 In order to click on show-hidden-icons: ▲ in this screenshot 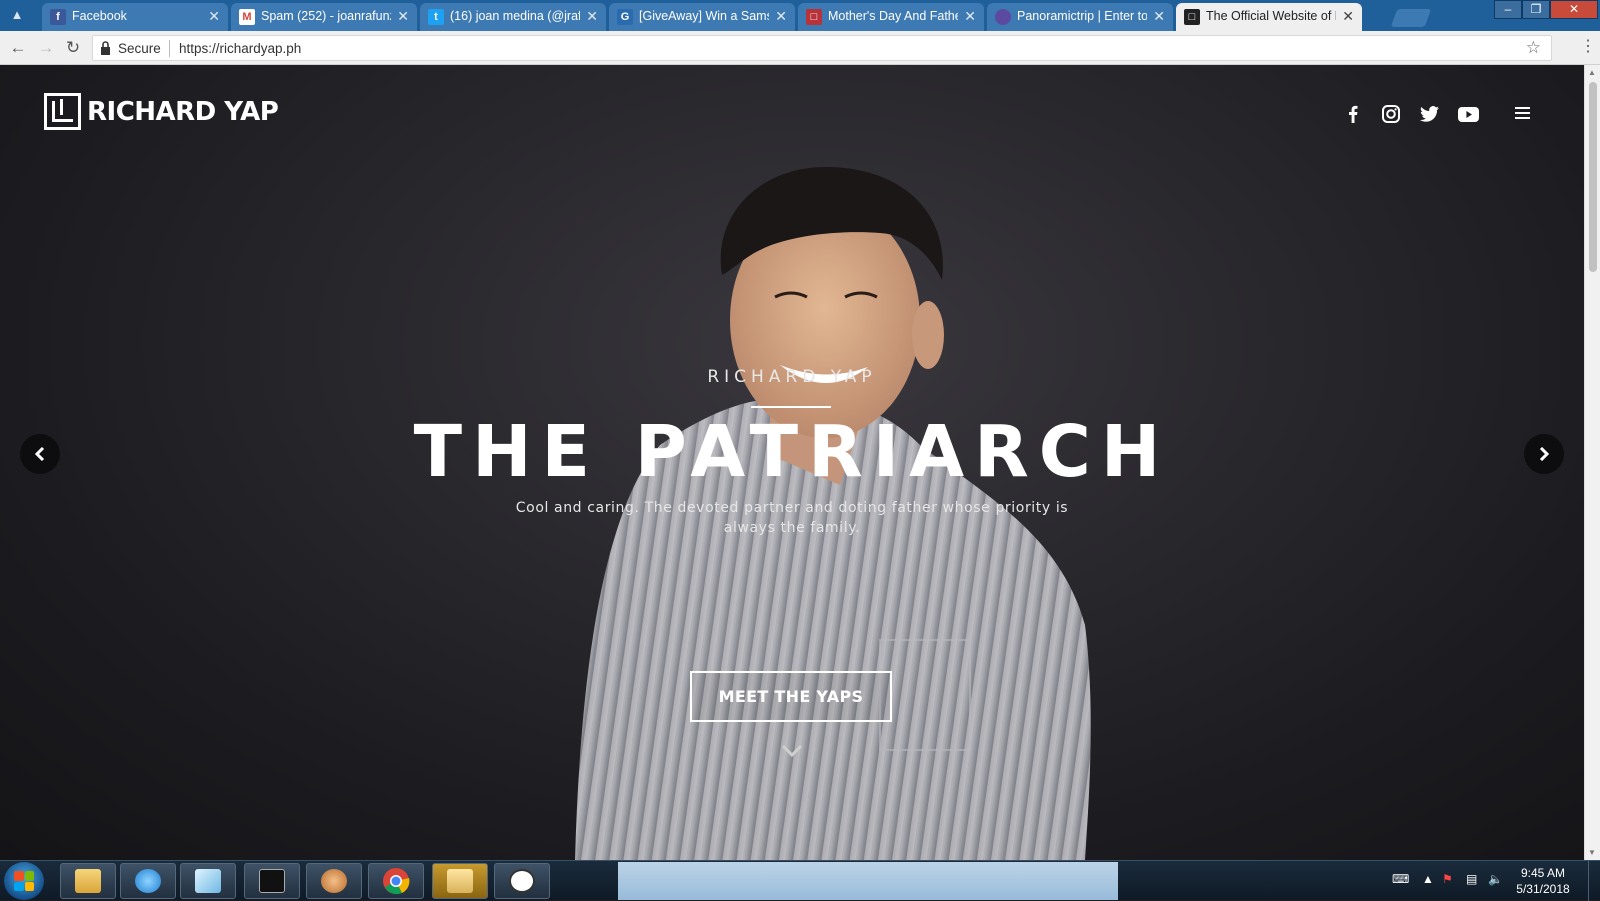, I will do `click(1428, 879)`.